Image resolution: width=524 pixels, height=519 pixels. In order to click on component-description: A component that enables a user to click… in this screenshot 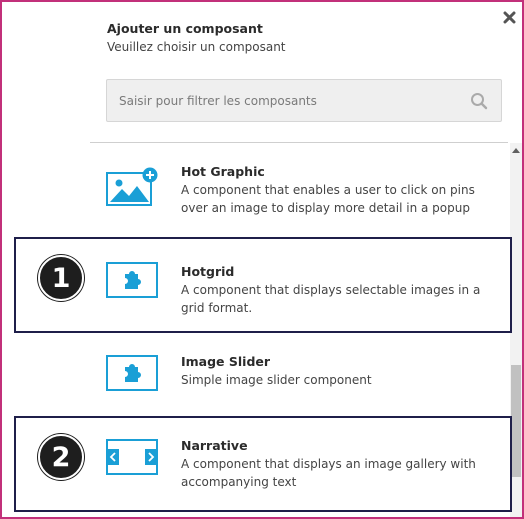, I will do `click(328, 199)`.